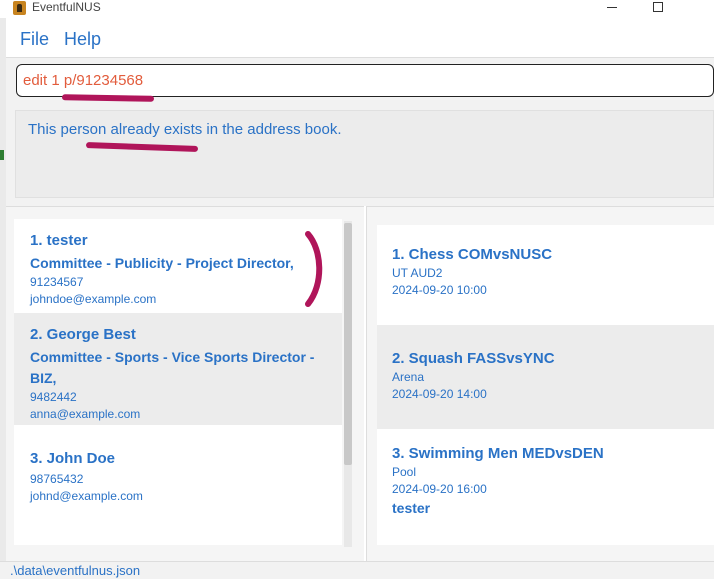 This screenshot has height=579, width=714. What do you see at coordinates (86, 496) in the screenshot?
I see `person-email: johnd@example.com` at bounding box center [86, 496].